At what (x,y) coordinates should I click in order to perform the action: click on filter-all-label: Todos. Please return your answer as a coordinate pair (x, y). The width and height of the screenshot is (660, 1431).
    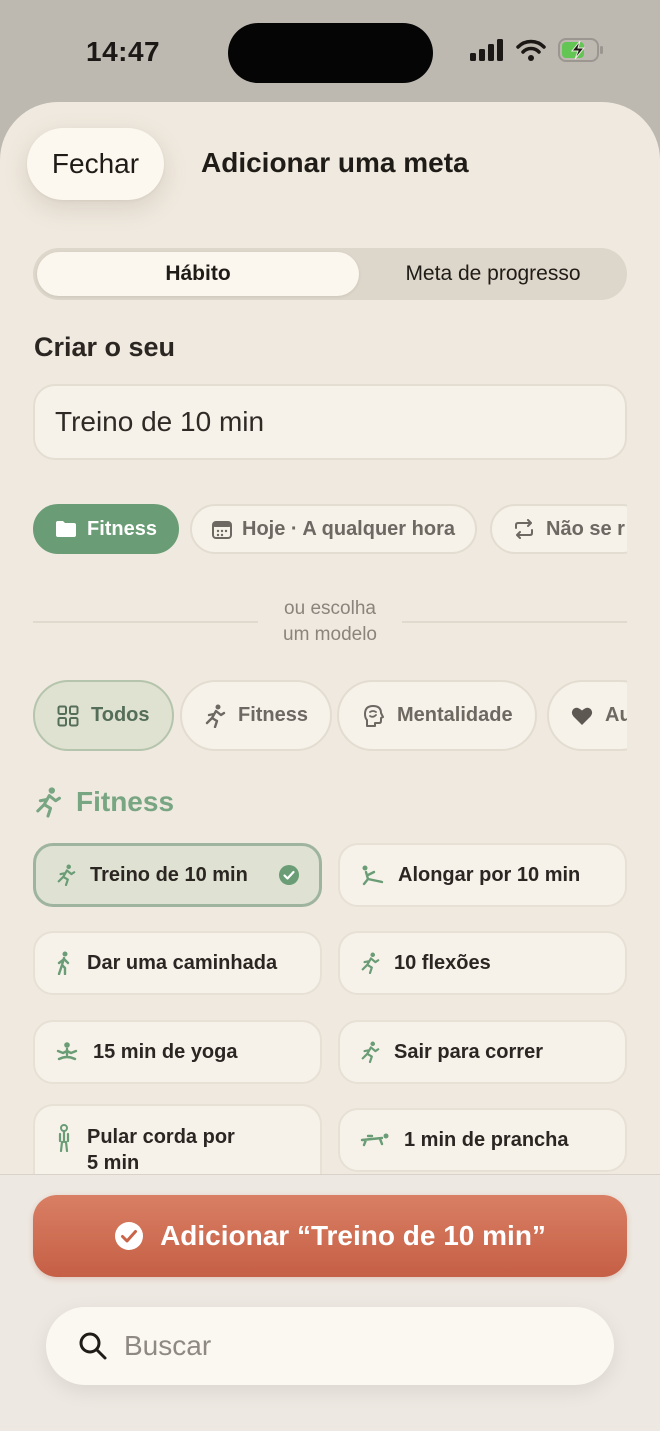
    Looking at the image, I should click on (120, 715).